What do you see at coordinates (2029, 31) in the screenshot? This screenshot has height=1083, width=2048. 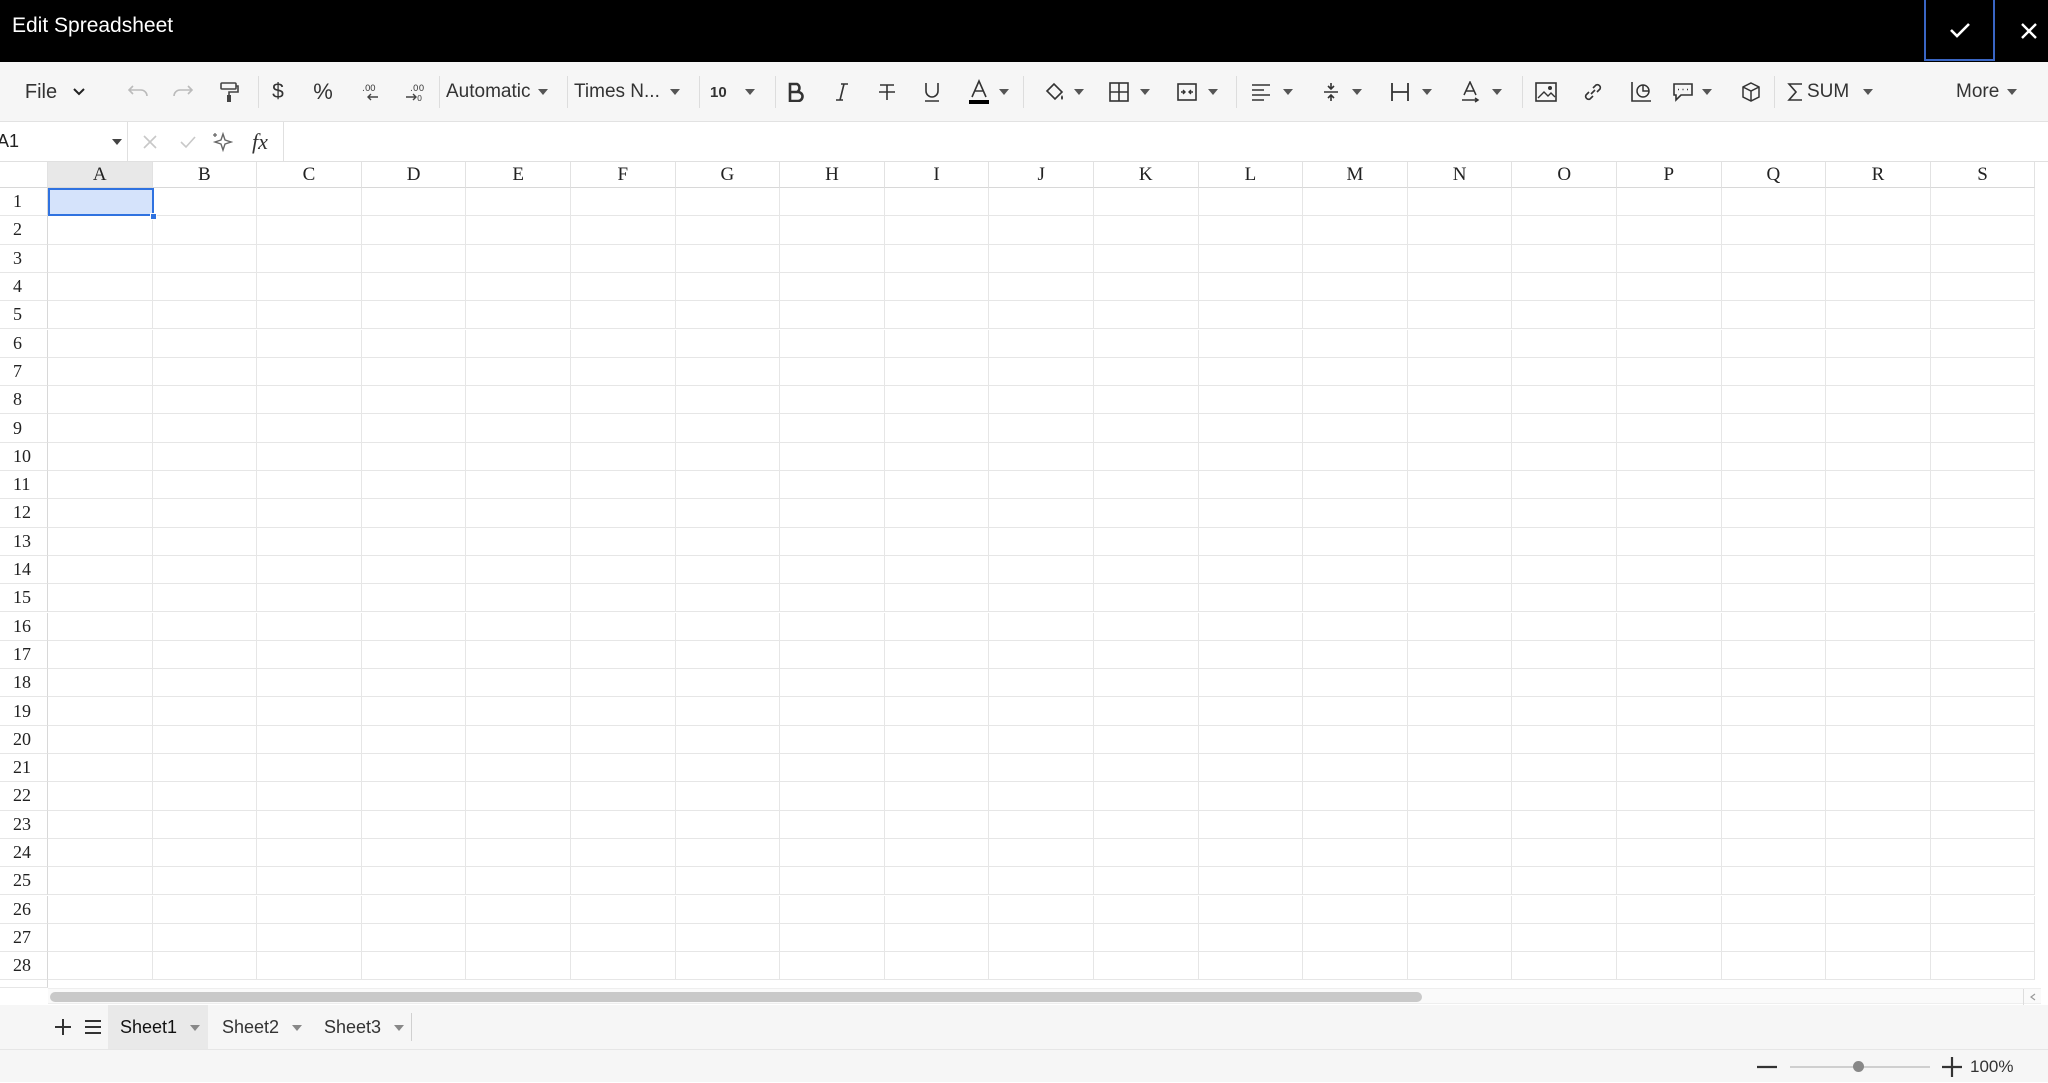 I see `close-button` at bounding box center [2029, 31].